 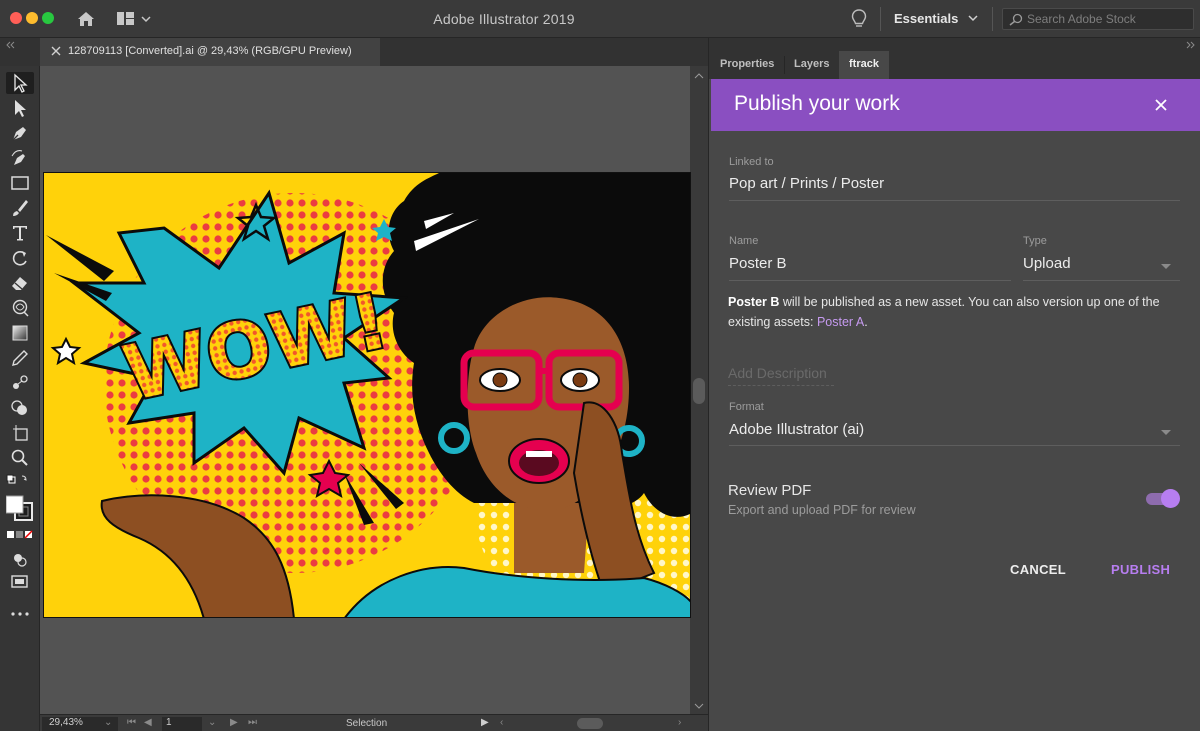 I want to click on linked-to-field: Pop art / Prints / Poster, so click(x=806, y=183).